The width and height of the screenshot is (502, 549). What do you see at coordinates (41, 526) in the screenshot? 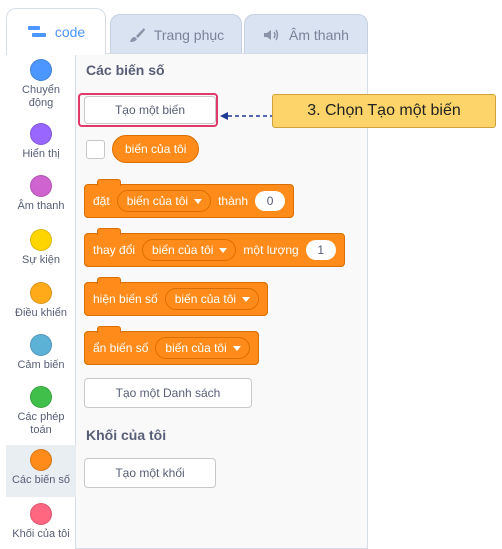
I see `category-my-blocks: Khối của tôi` at bounding box center [41, 526].